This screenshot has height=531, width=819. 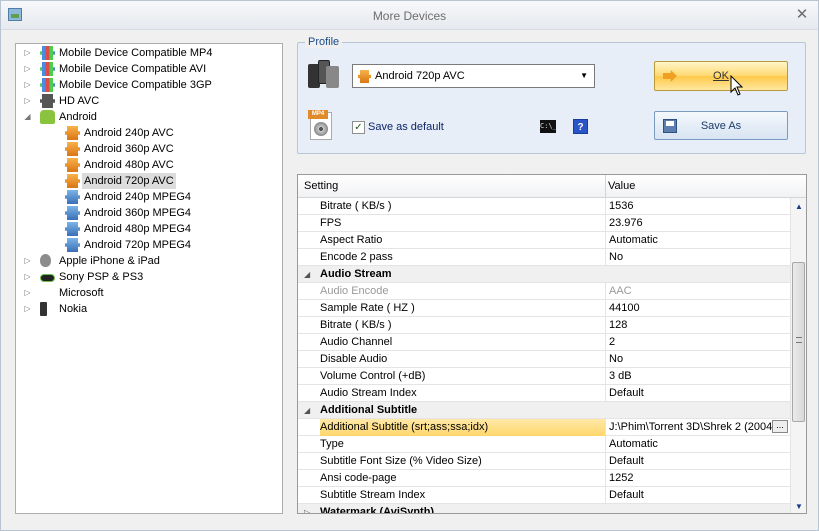 I want to click on vertical-scrollbar: ▲ ▼, so click(x=798, y=355).